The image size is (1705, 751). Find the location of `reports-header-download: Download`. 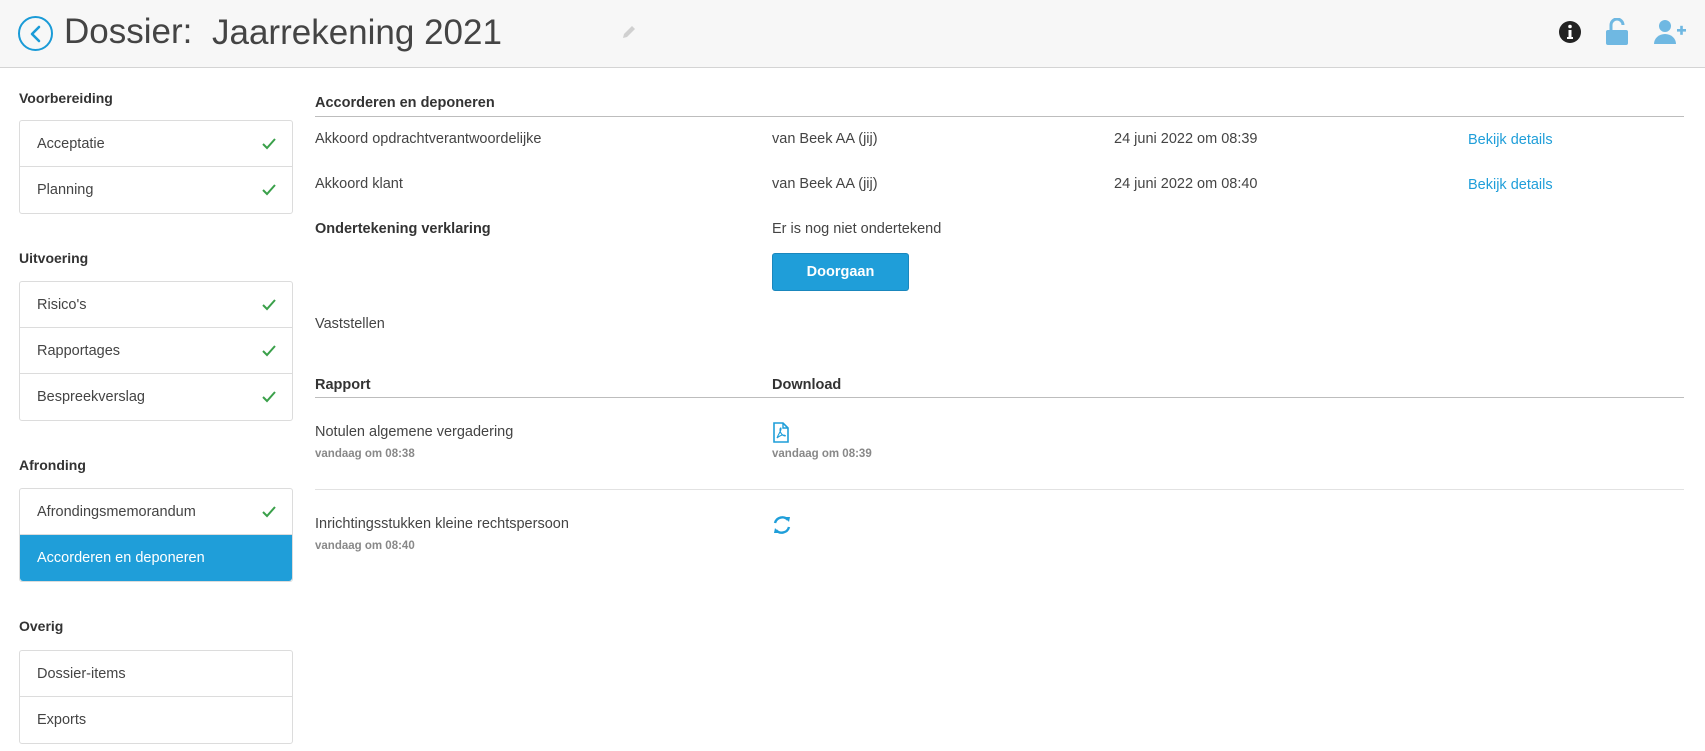

reports-header-download: Download is located at coordinates (807, 385).